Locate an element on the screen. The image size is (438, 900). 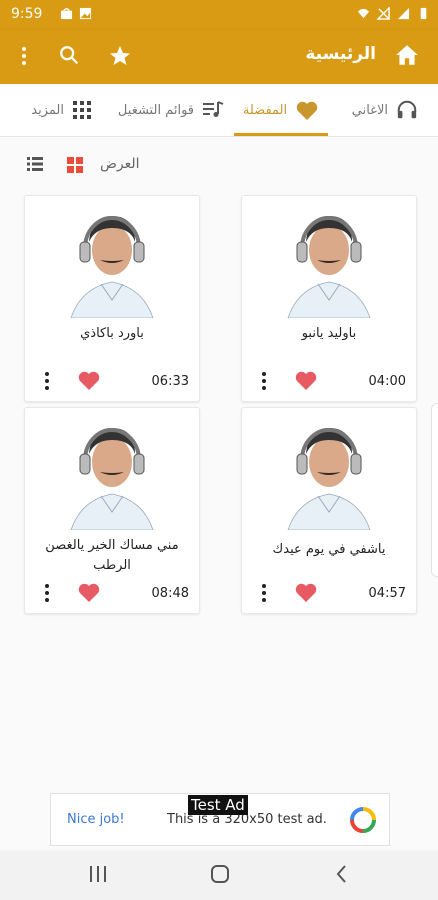
ad-logo-icon is located at coordinates (363, 820).